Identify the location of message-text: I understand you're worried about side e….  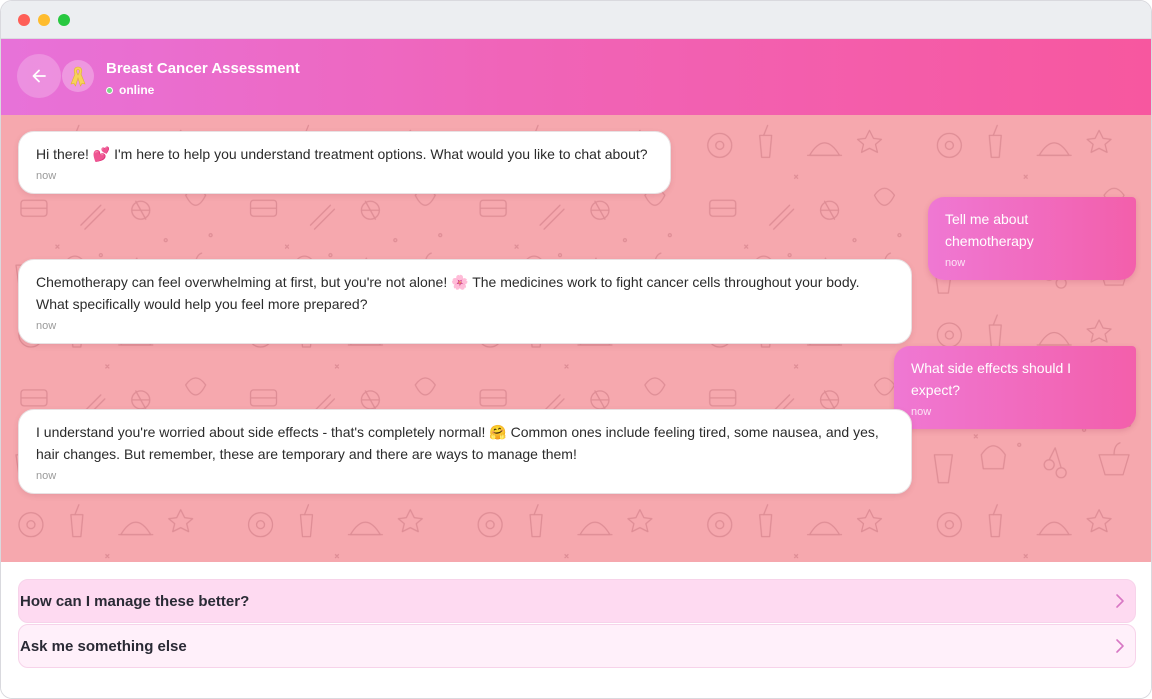
(457, 443).